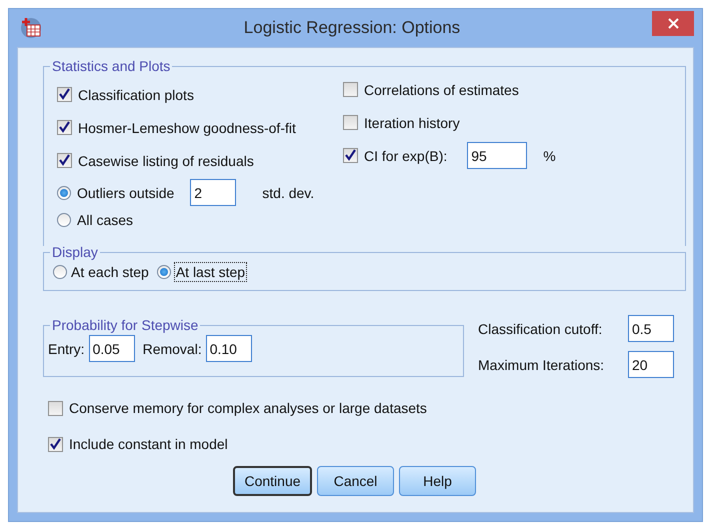 This screenshot has height=530, width=711. Describe the element at coordinates (172, 348) in the screenshot. I see `field-label: Removal:` at that location.